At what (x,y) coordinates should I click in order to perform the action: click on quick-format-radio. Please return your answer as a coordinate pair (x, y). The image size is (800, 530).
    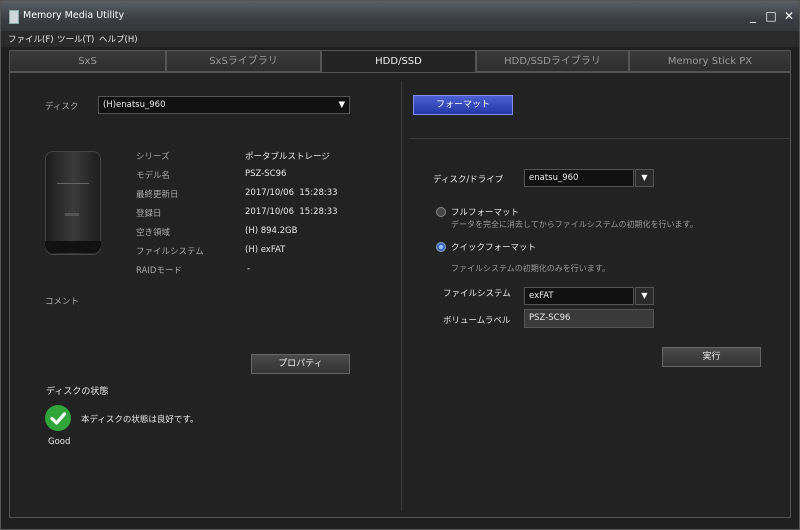
    Looking at the image, I should click on (441, 247).